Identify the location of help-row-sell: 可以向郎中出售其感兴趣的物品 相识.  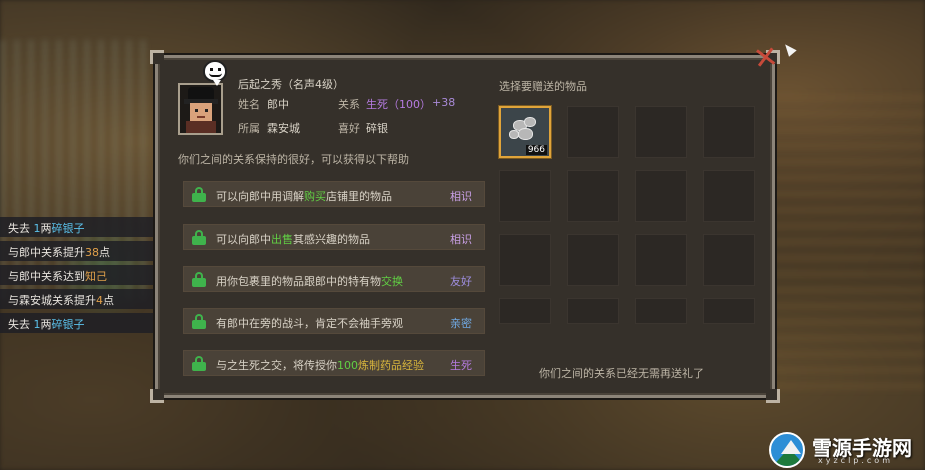
(334, 237).